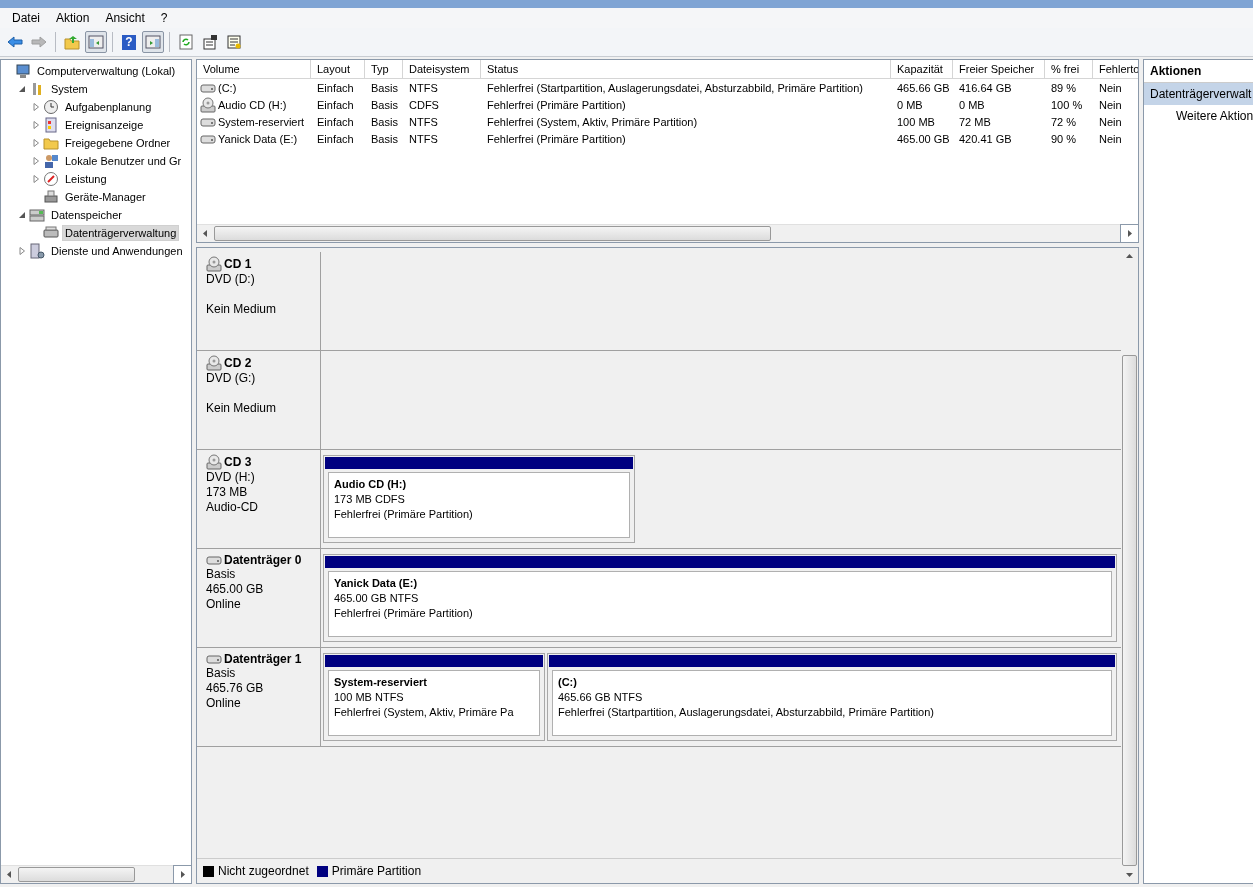 This screenshot has height=887, width=1253. What do you see at coordinates (164, 18) in the screenshot?
I see `menu-item: ?` at bounding box center [164, 18].